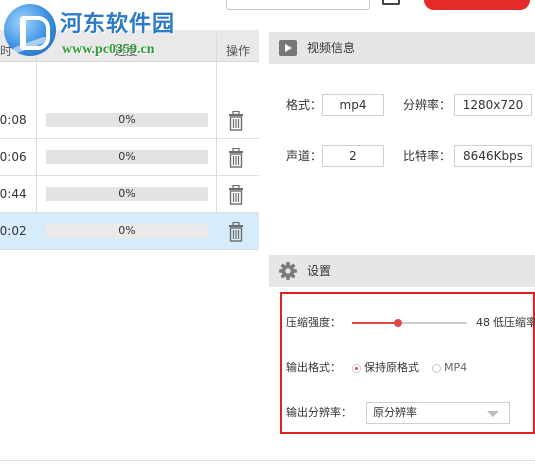  I want to click on radio-mp4, so click(436, 368).